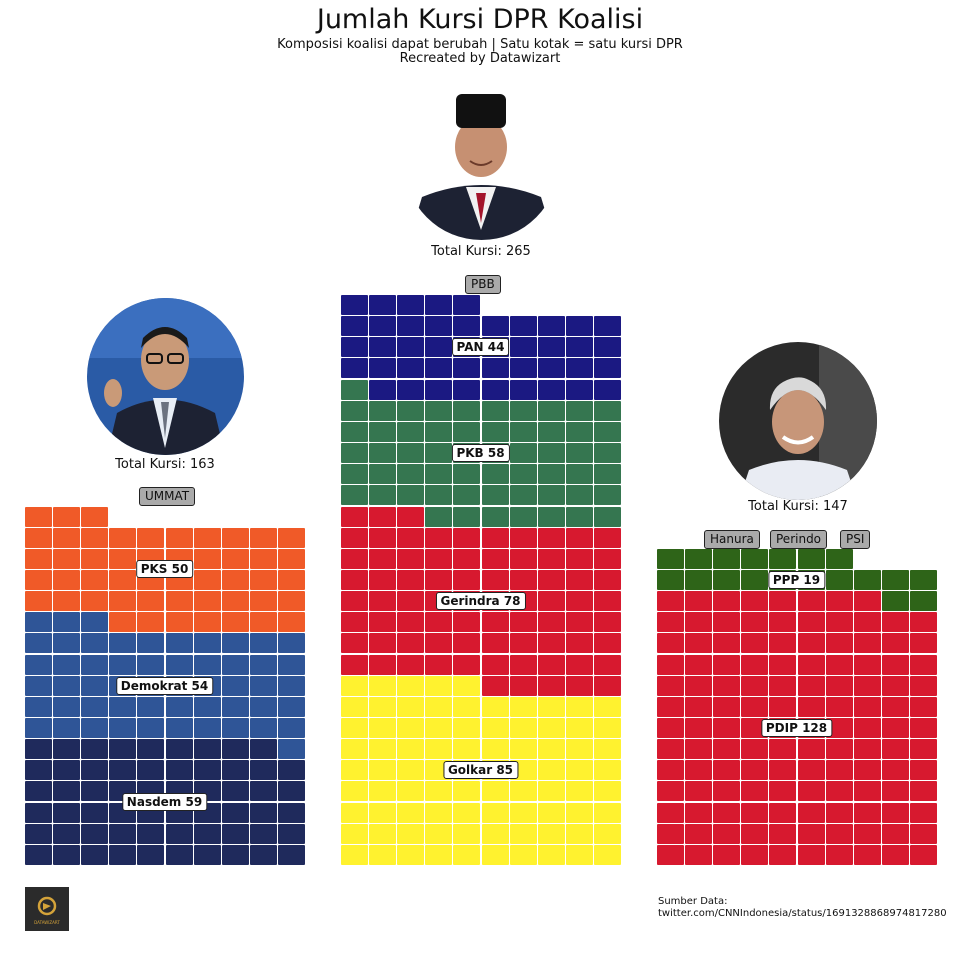  I want to click on datawizart-logo: DATAWIZART, so click(47, 909).